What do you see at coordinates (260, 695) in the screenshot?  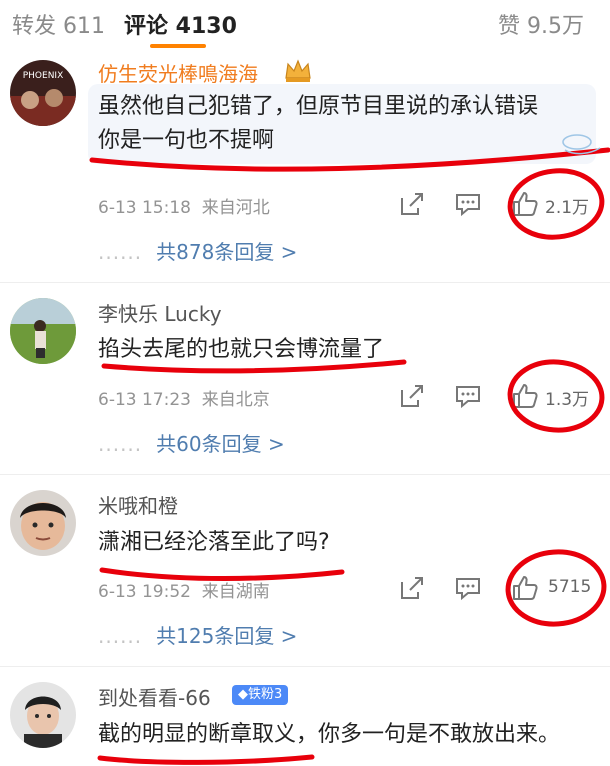 I see `fan-level-badge: ◆铁粉3` at bounding box center [260, 695].